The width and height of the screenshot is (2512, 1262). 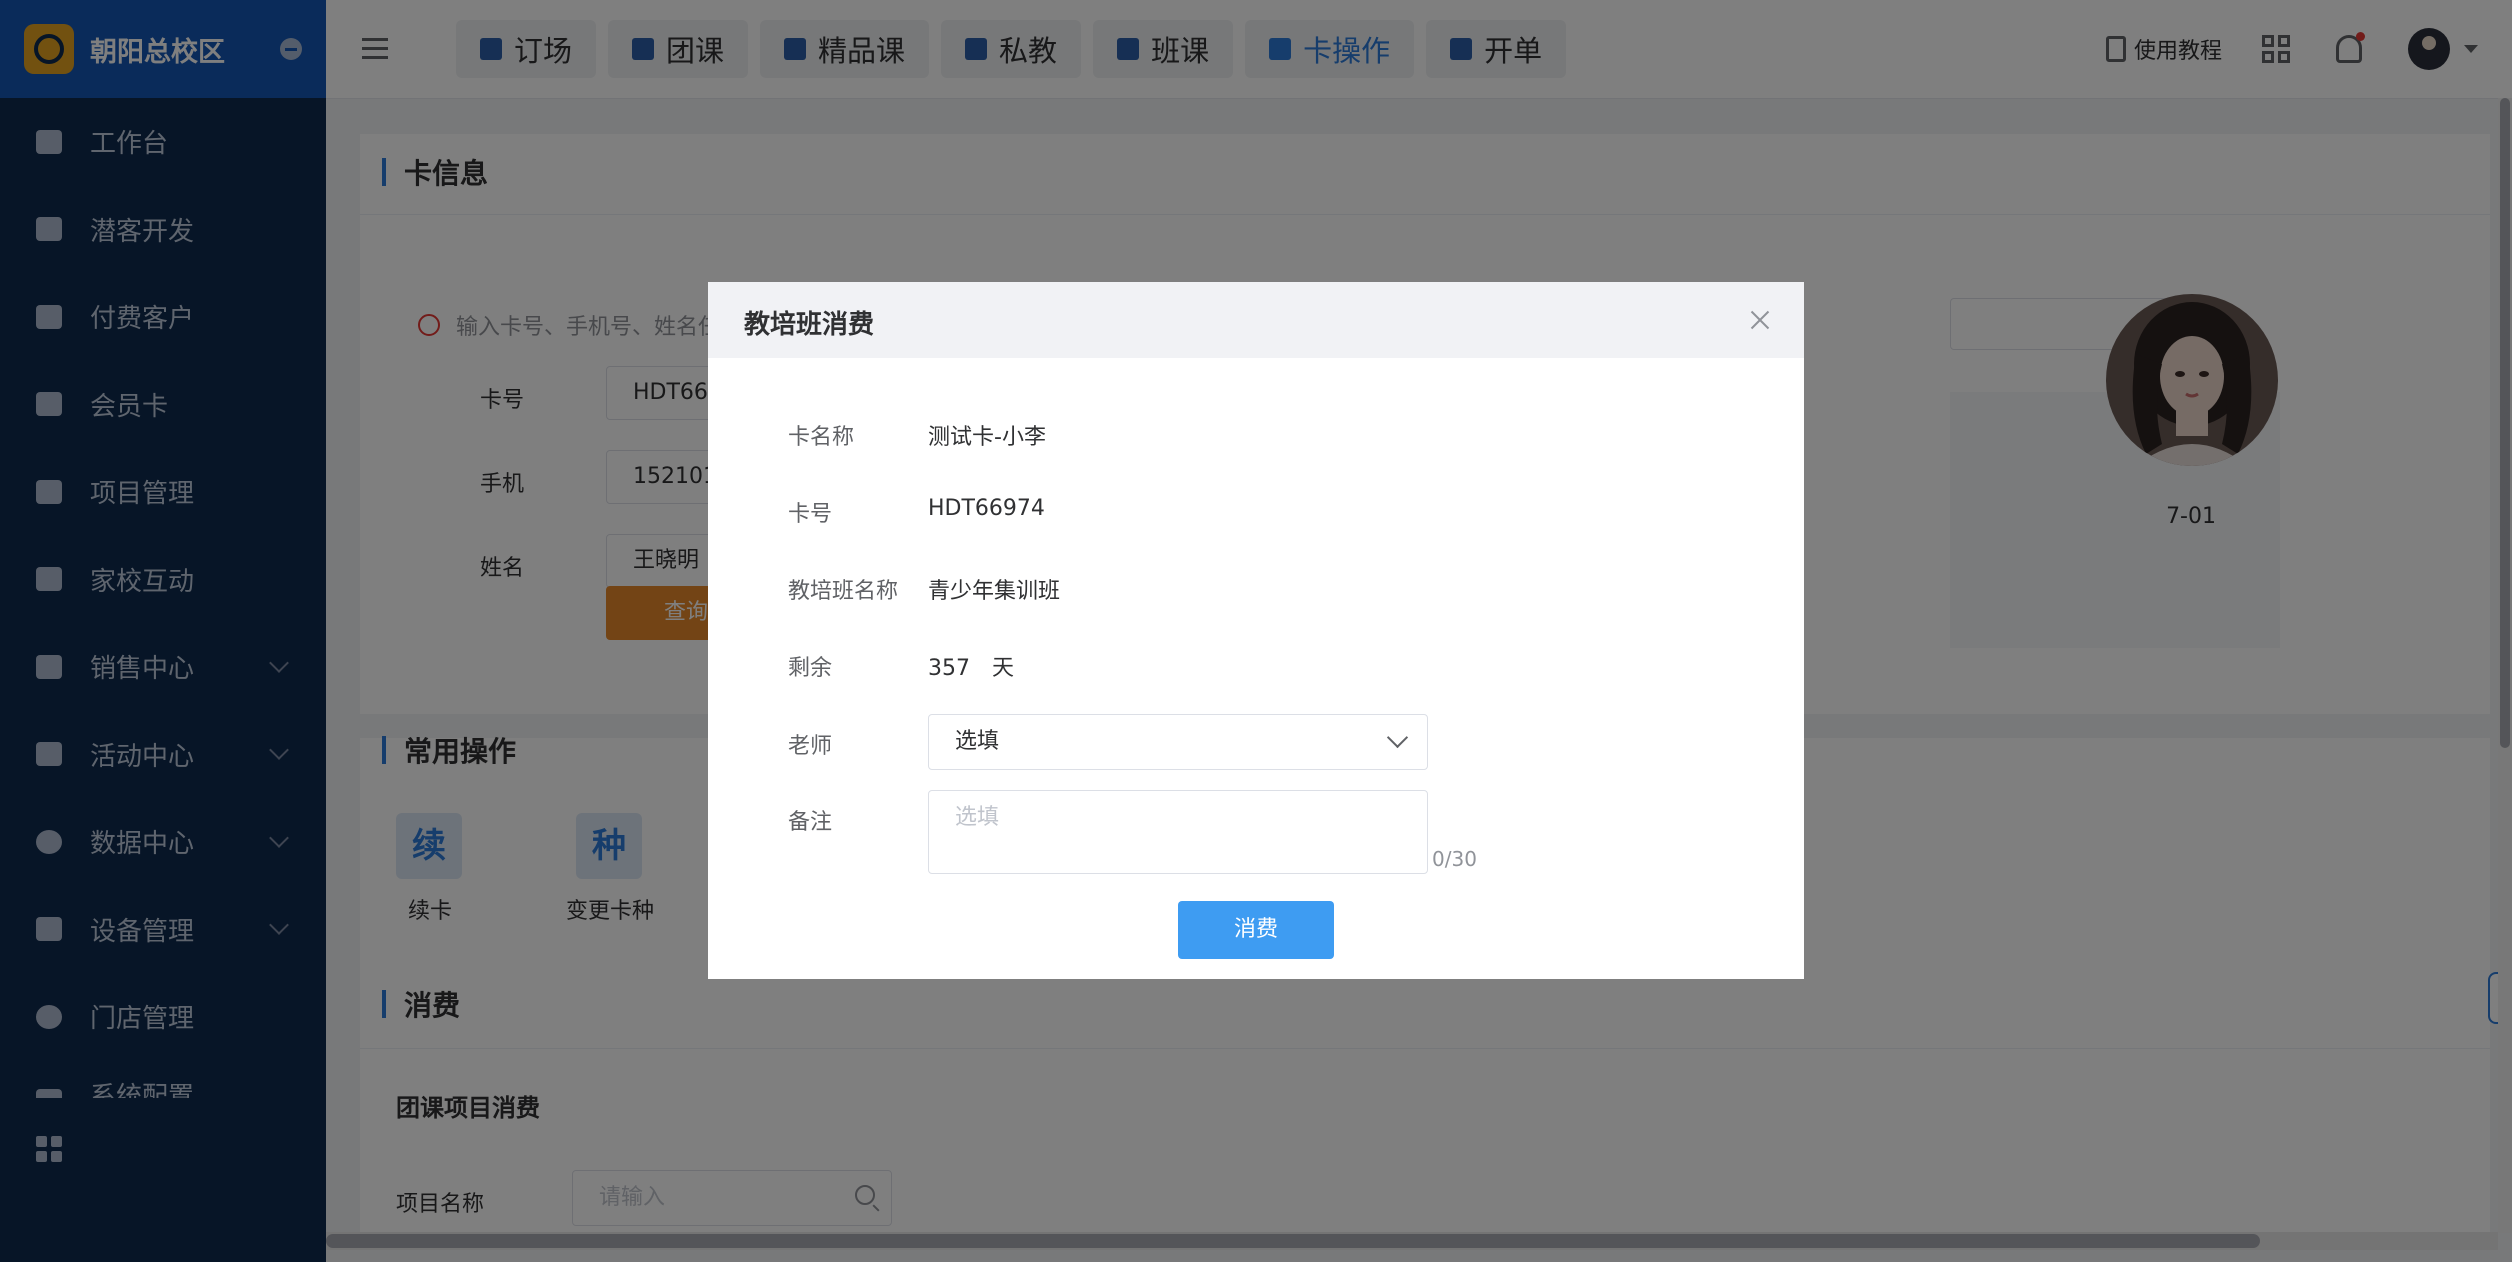 What do you see at coordinates (986, 508) in the screenshot?
I see `card-no-value: HDT66974` at bounding box center [986, 508].